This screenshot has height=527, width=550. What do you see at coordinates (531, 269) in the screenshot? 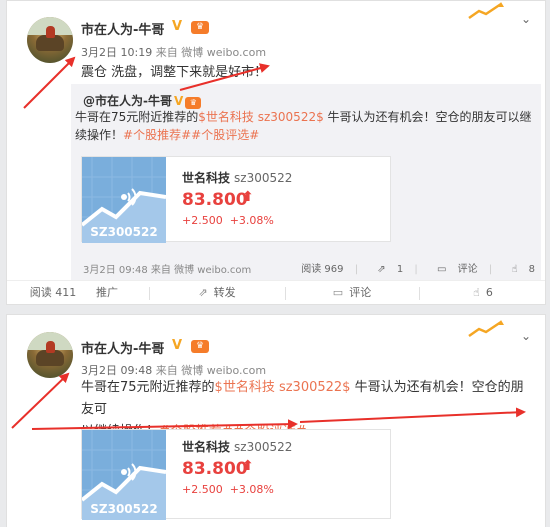
I see `repost-like-count: 8` at bounding box center [531, 269].